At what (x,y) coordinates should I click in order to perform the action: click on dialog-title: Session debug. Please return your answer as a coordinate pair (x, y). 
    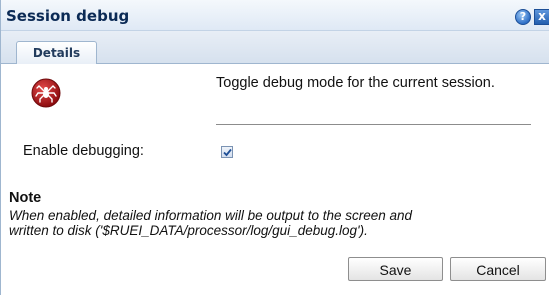
    Looking at the image, I should click on (68, 16).